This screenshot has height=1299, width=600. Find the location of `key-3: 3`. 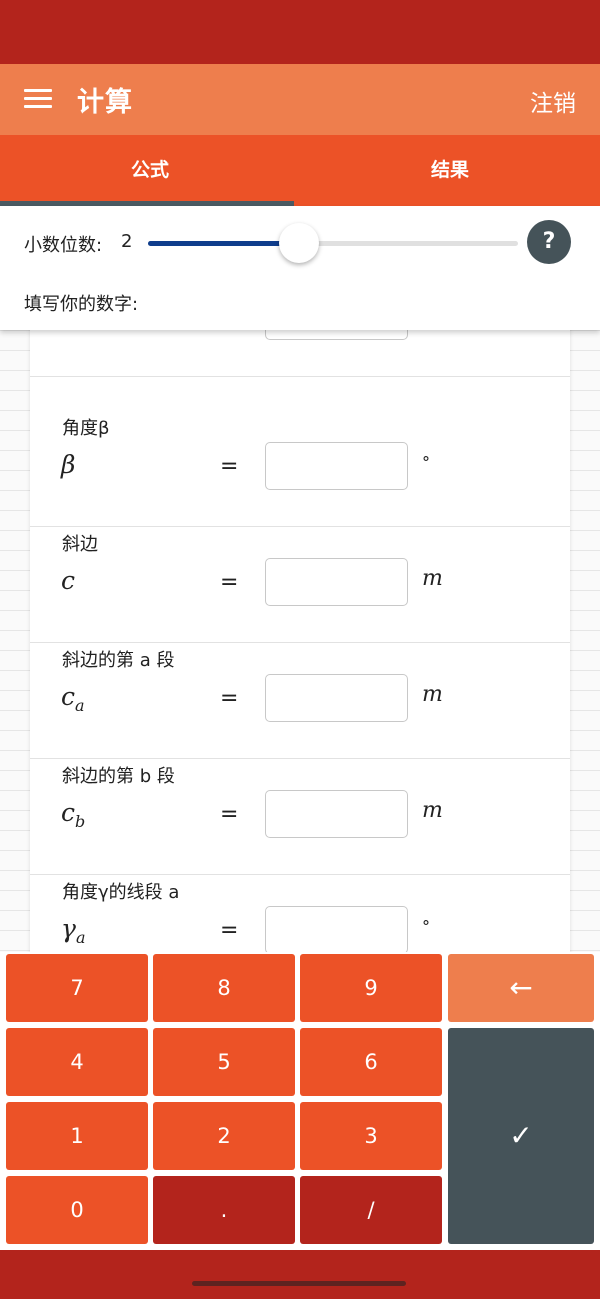

key-3: 3 is located at coordinates (371, 1136).